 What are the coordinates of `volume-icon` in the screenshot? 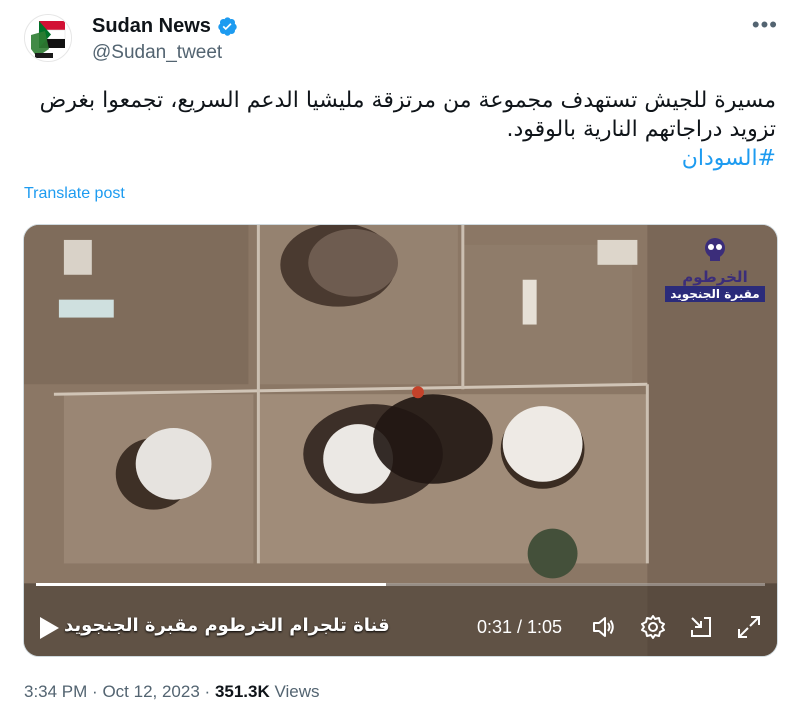 It's located at (603, 627).